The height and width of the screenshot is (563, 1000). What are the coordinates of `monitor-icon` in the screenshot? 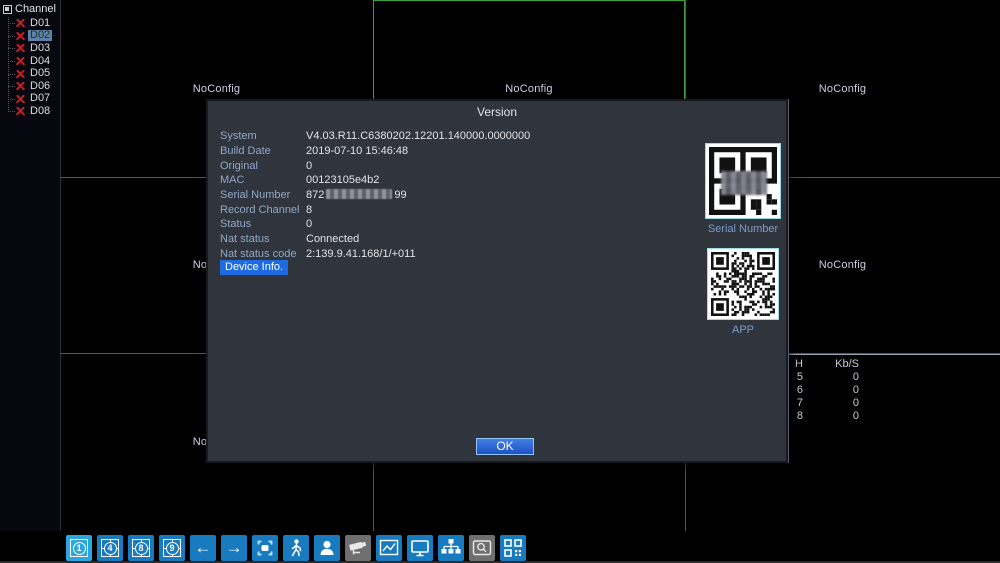 It's located at (420, 548).